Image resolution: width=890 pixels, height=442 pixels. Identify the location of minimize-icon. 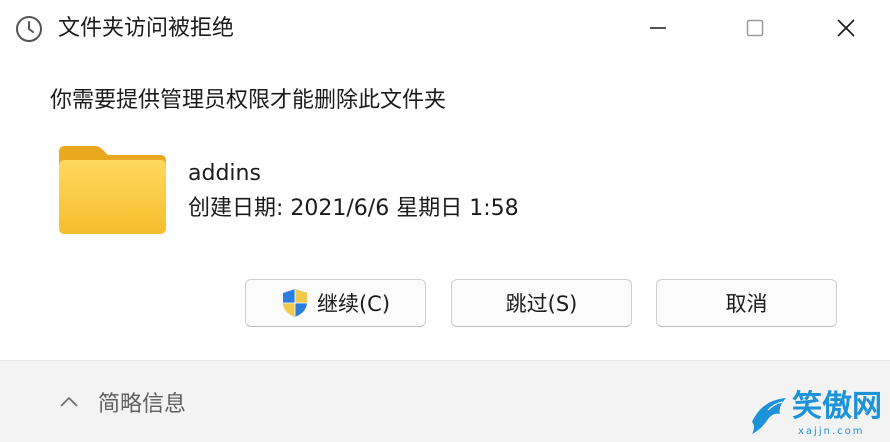
(658, 28).